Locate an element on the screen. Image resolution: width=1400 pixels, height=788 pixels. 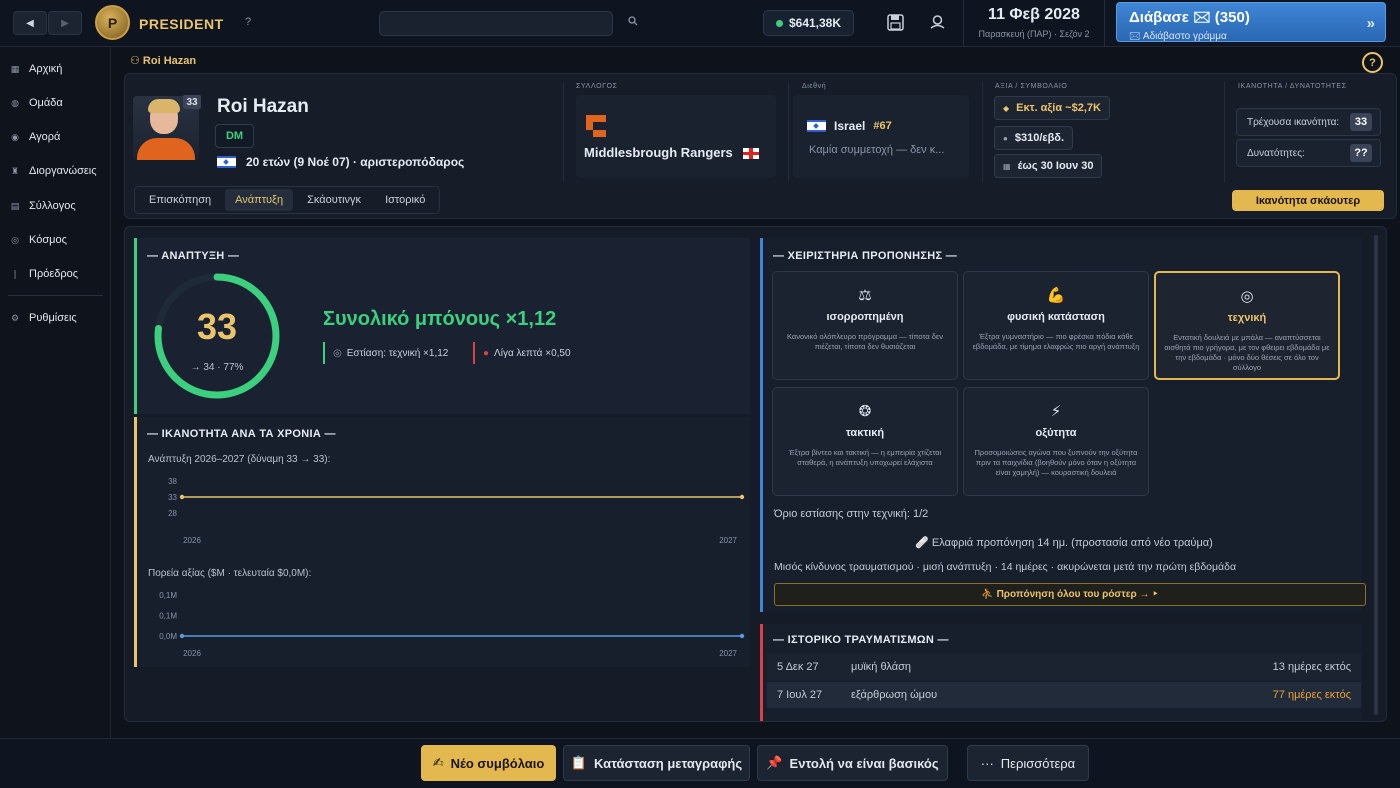
focus-limit-text: Όριο εστίασης στην τεχνική: 1/2 is located at coordinates (851, 514).